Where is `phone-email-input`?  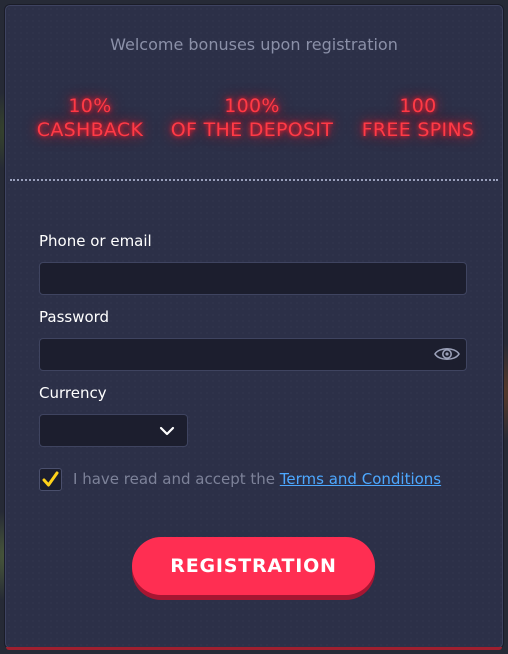
phone-email-input is located at coordinates (253, 278).